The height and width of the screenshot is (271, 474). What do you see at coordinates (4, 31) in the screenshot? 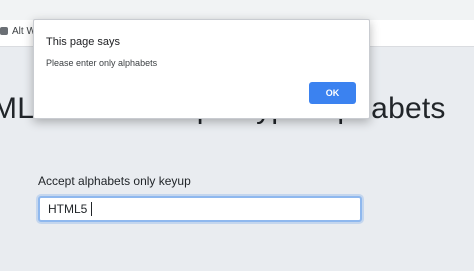
I see `tab-favicon-icon` at bounding box center [4, 31].